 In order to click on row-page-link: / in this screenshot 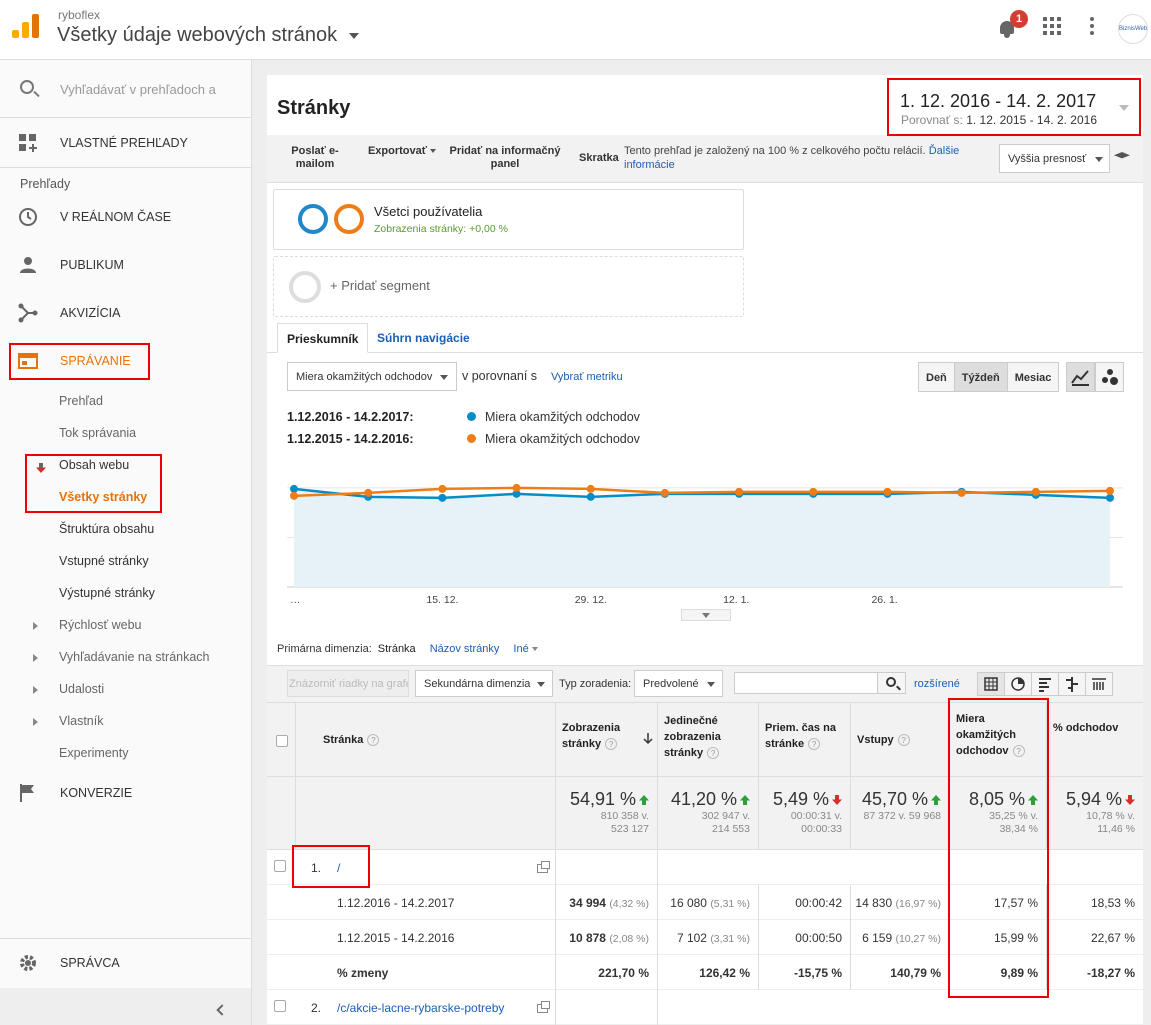, I will do `click(338, 868)`.